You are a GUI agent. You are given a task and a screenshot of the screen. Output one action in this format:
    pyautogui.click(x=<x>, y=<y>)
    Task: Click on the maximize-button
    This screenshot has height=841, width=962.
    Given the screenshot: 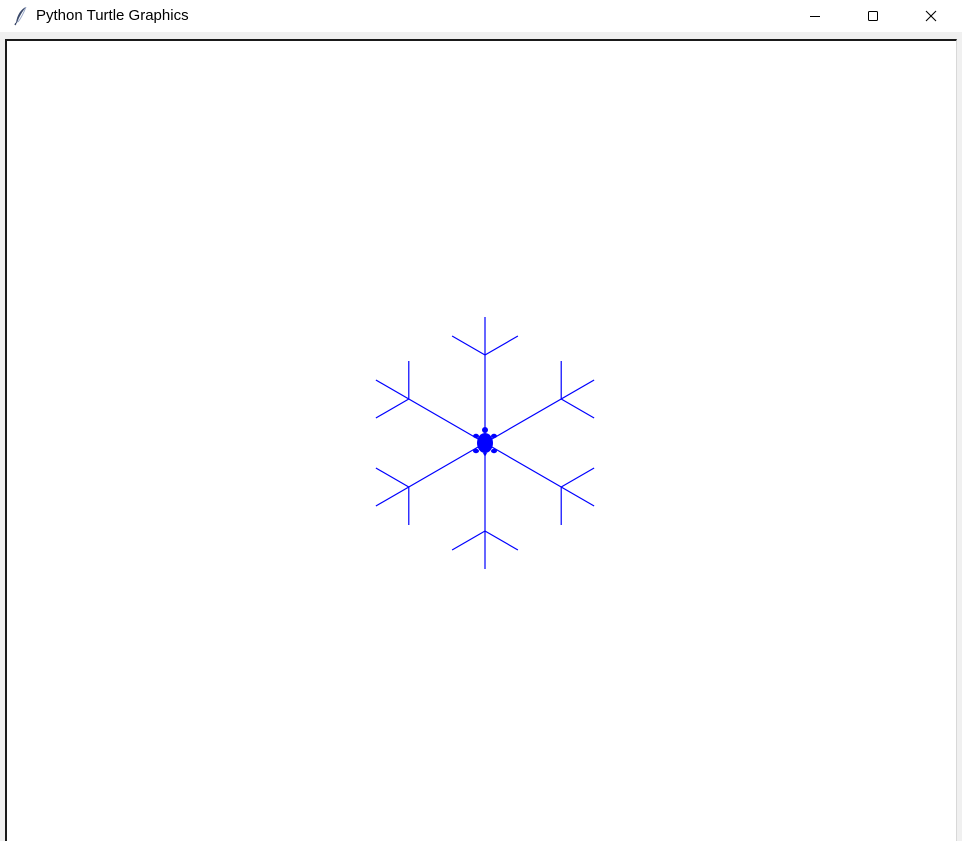 What is the action you would take?
    pyautogui.click(x=873, y=16)
    